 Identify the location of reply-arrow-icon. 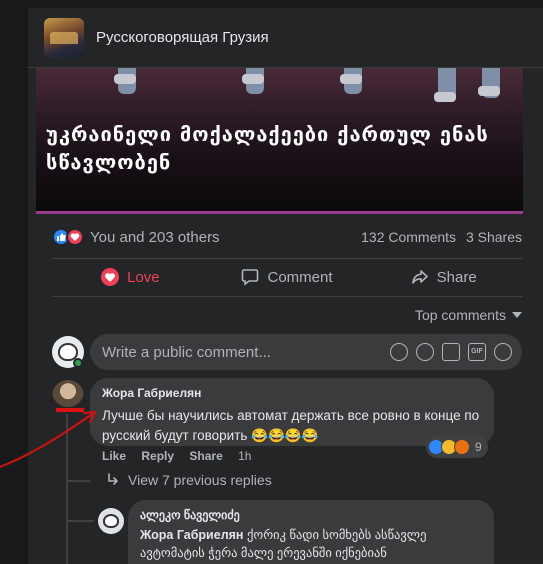
(113, 479).